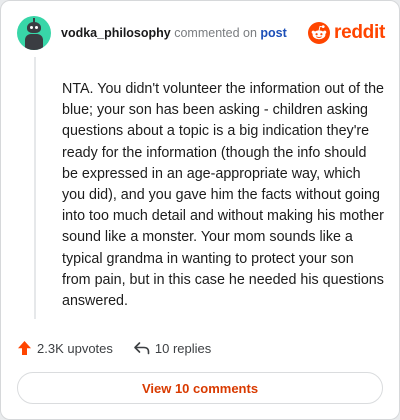 This screenshot has height=420, width=400. Describe the element at coordinates (116, 33) in the screenshot. I see `username-link: vodka_philosophy` at that location.